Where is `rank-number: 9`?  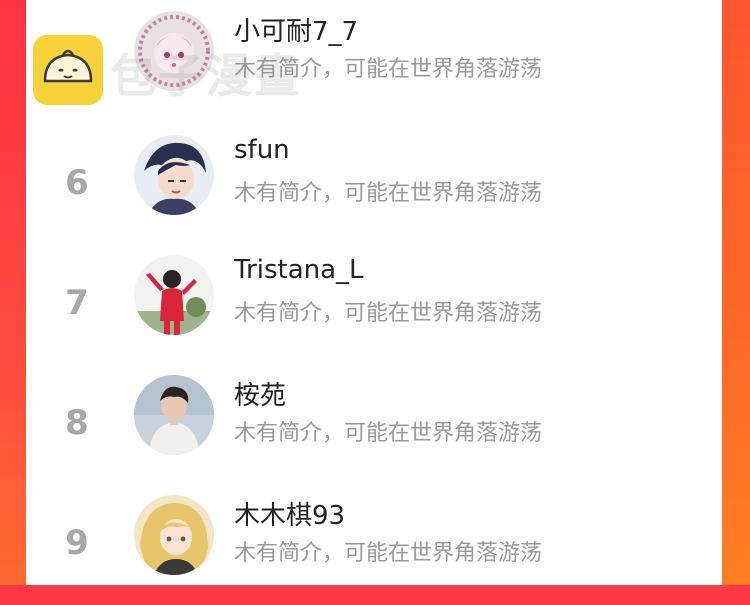 rank-number: 9 is located at coordinates (77, 543).